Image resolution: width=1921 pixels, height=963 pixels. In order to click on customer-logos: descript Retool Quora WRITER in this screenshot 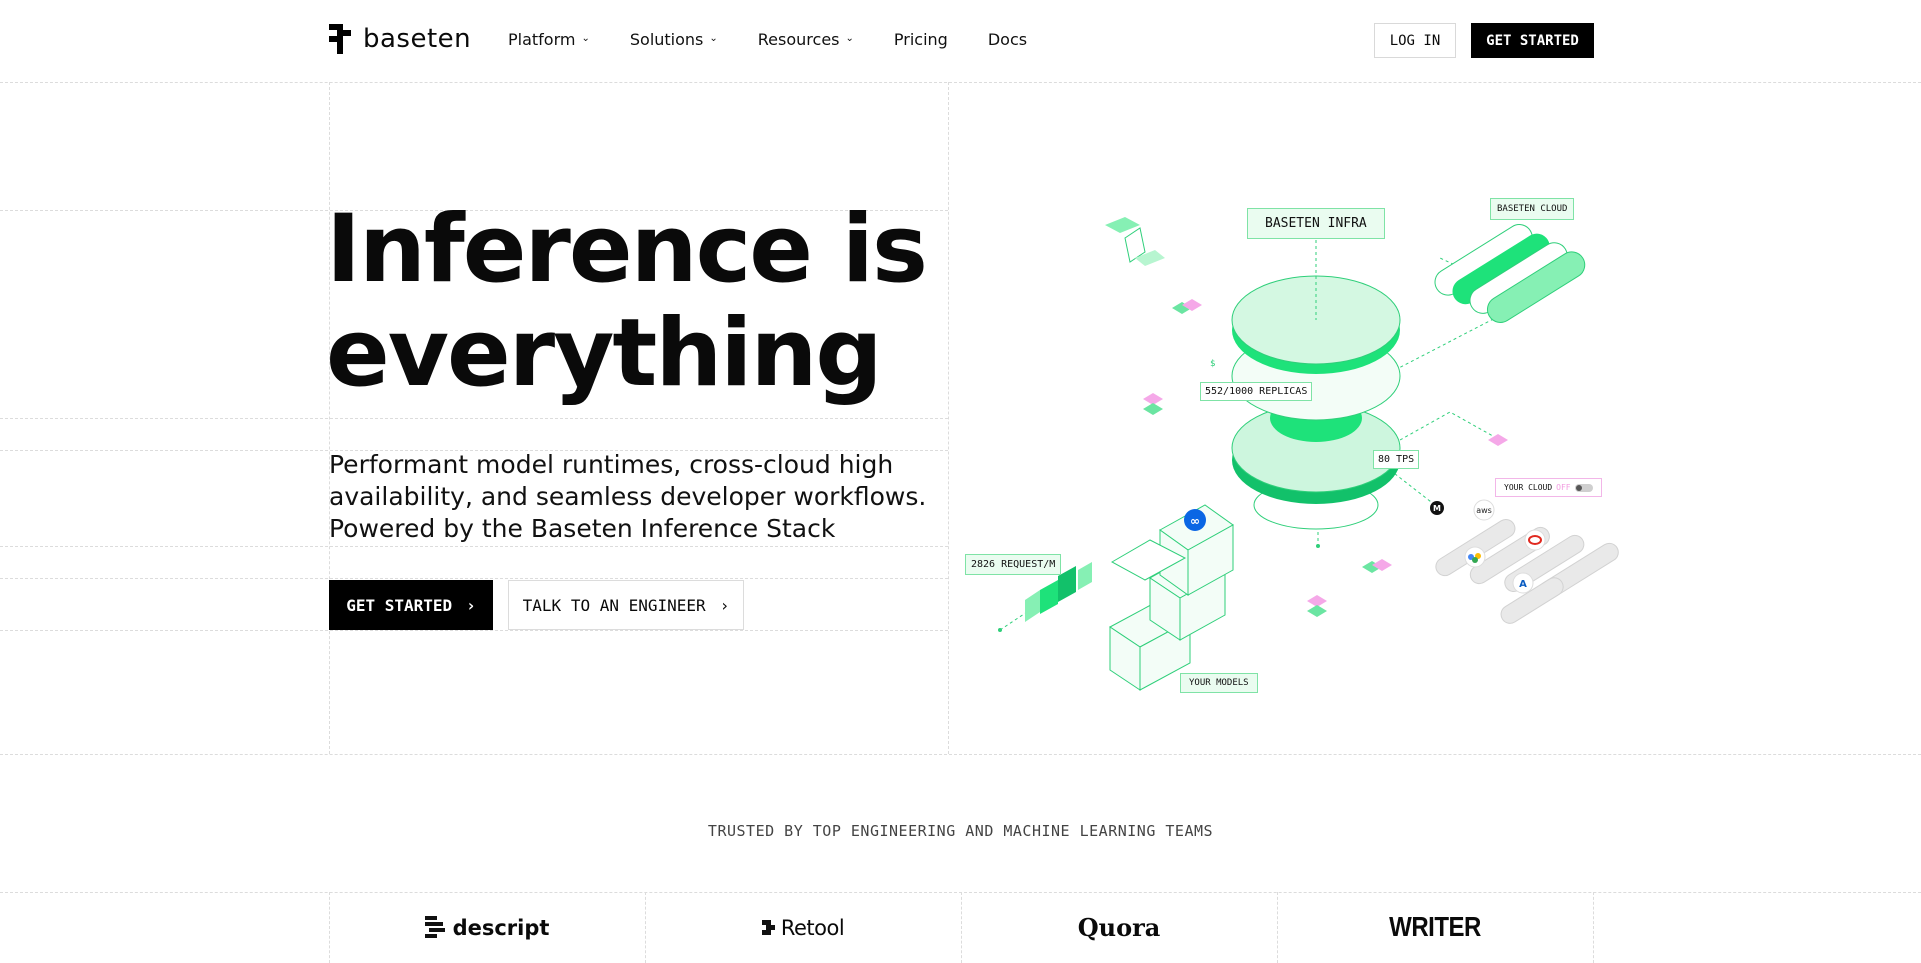, I will do `click(961, 927)`.